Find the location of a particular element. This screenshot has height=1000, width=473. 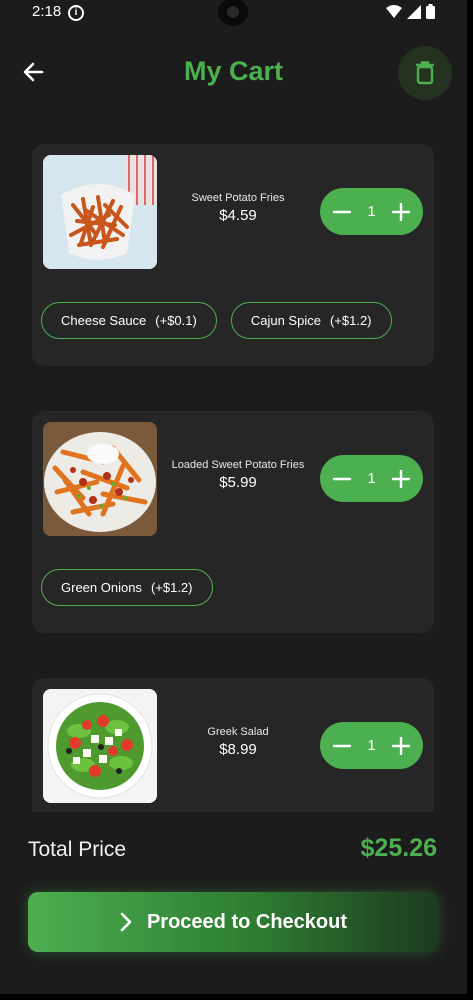

item-name: Sweet Potato Fries is located at coordinates (238, 198).